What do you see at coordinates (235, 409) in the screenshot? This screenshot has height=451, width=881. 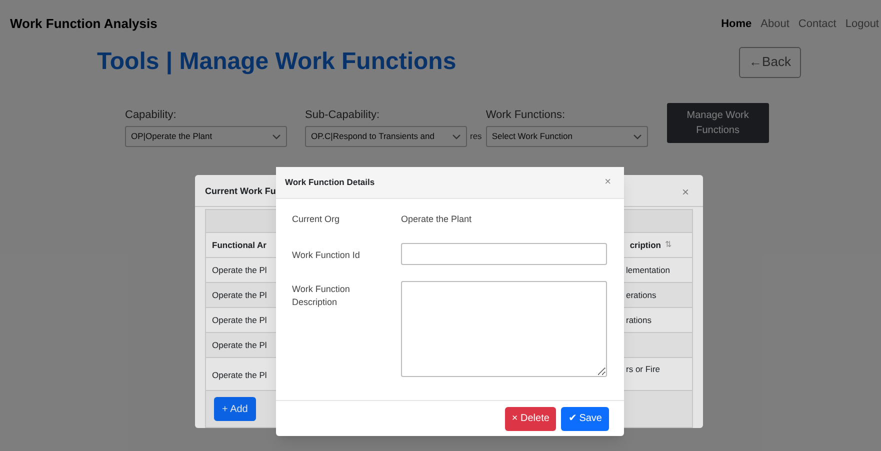 I see `add-button: + Add` at bounding box center [235, 409].